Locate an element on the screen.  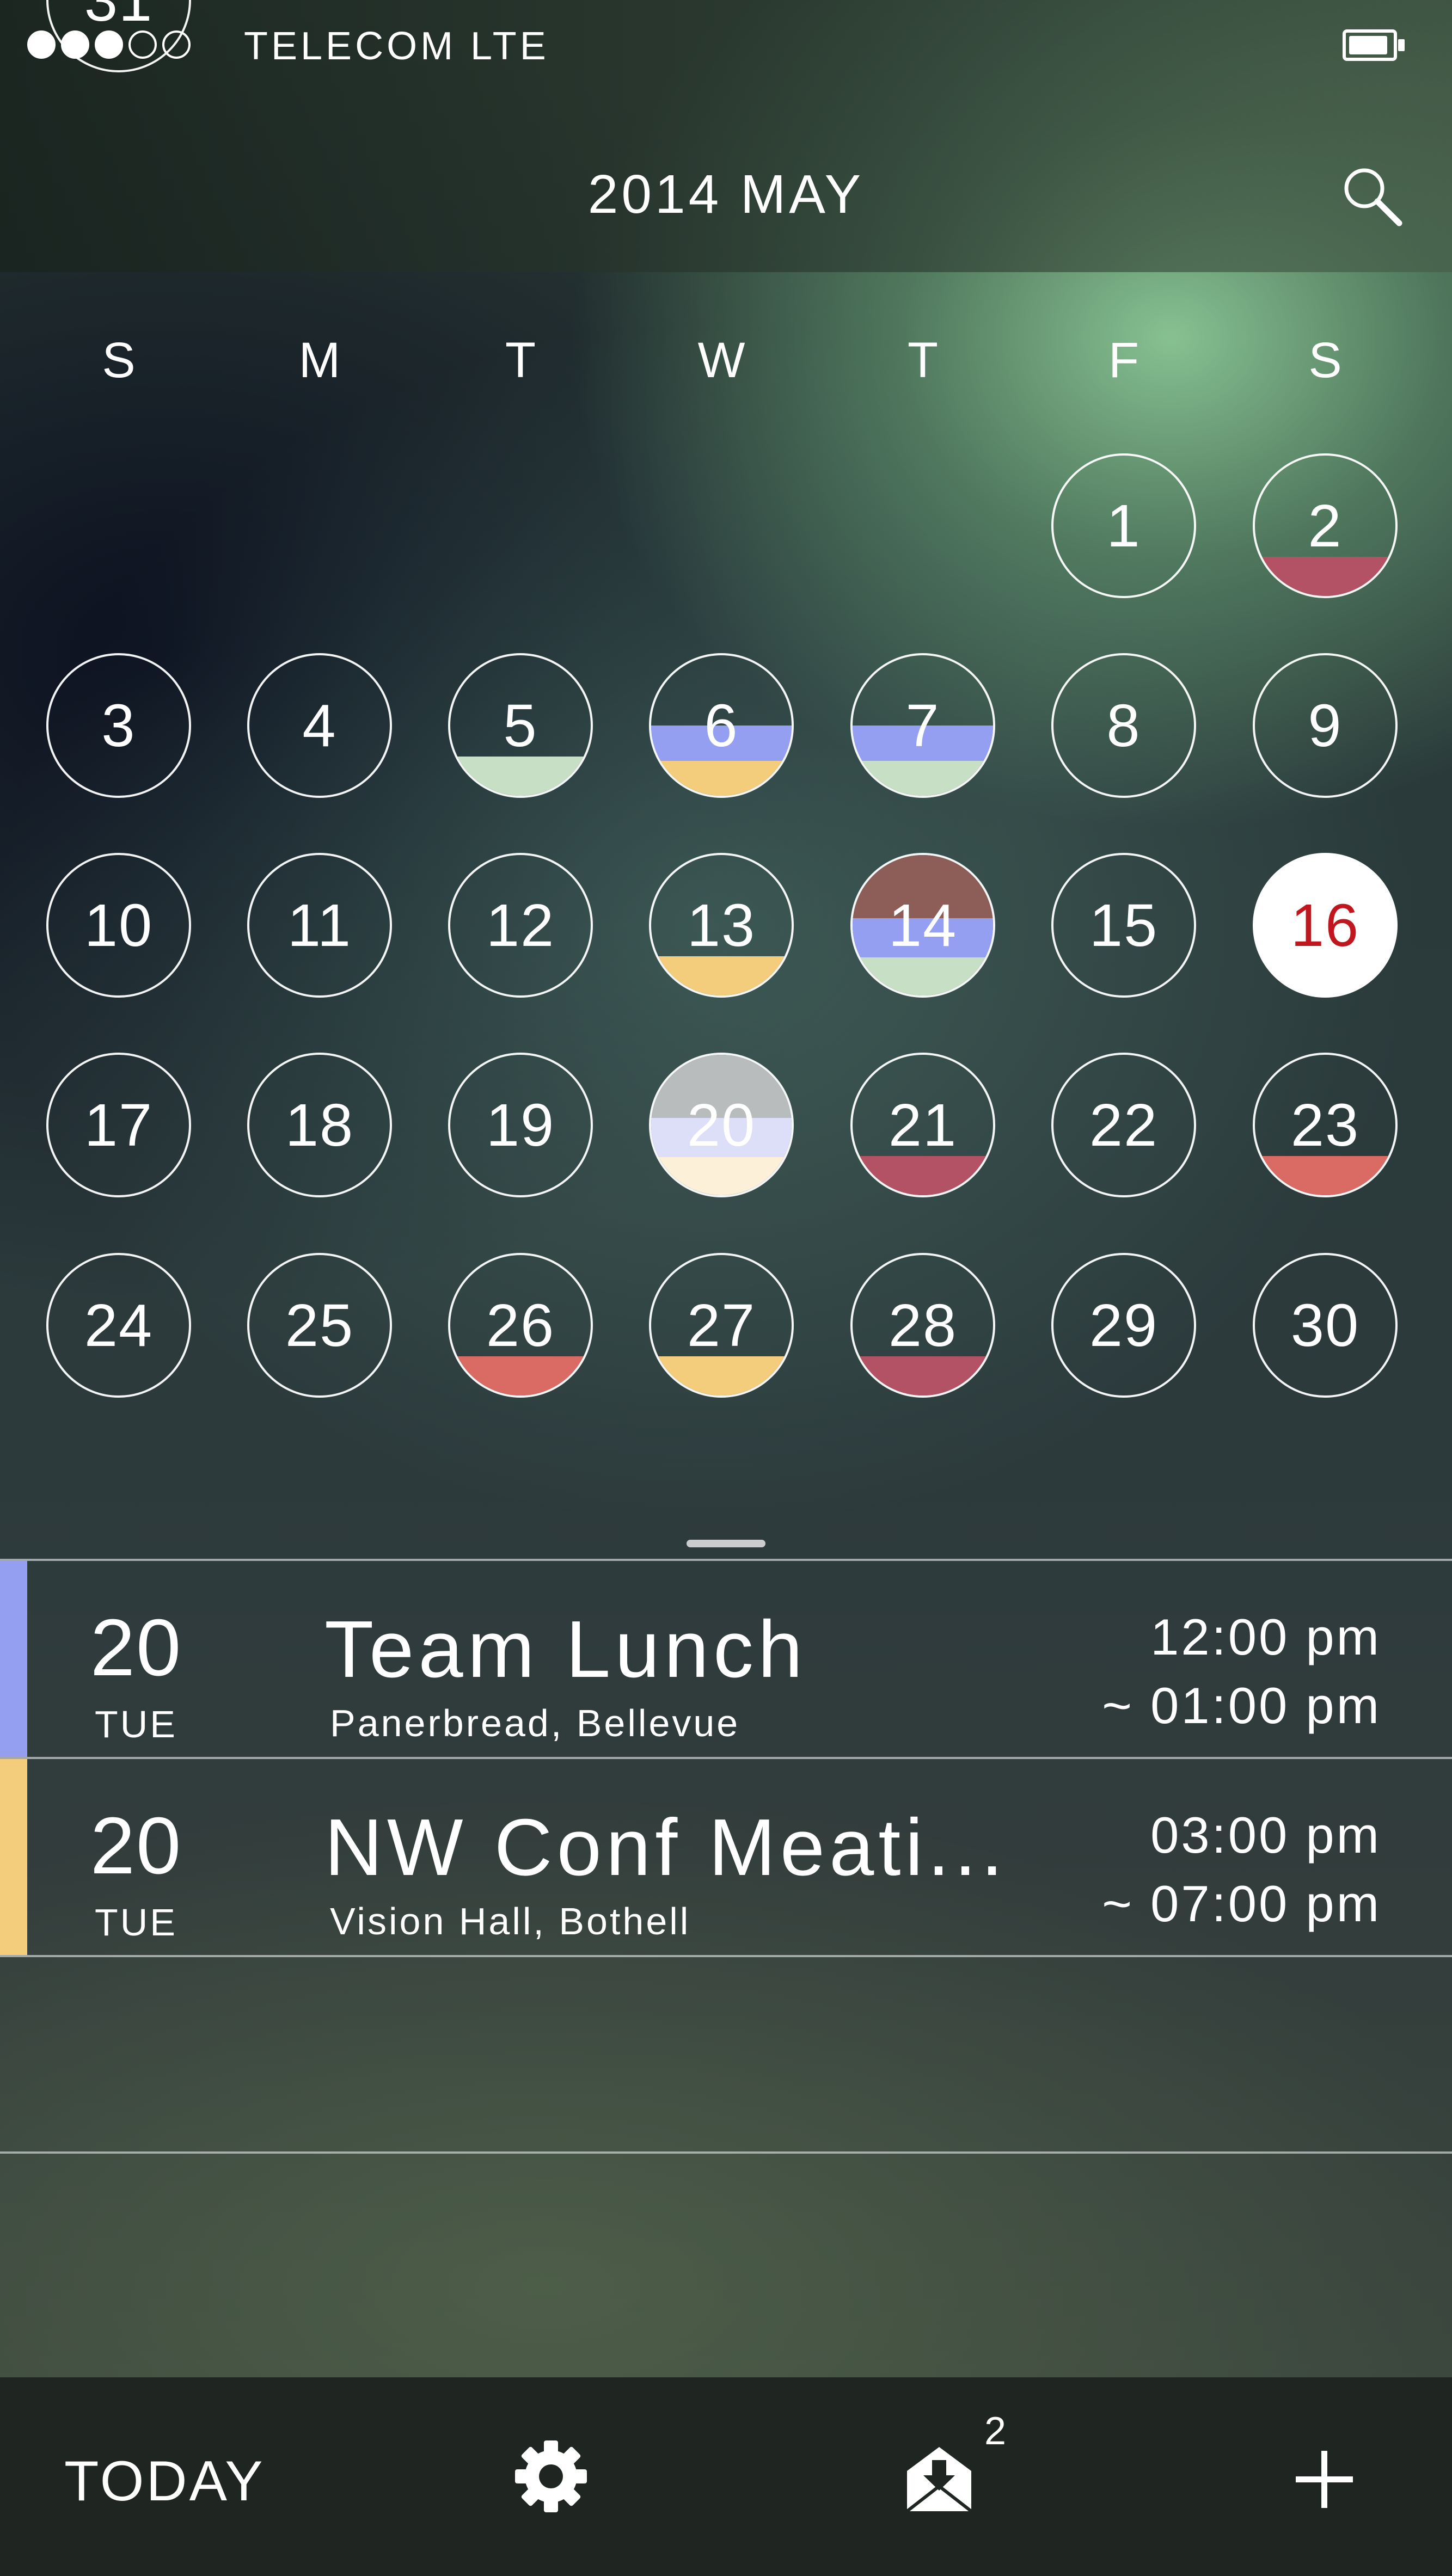
day-number: 13 is located at coordinates (721, 925).